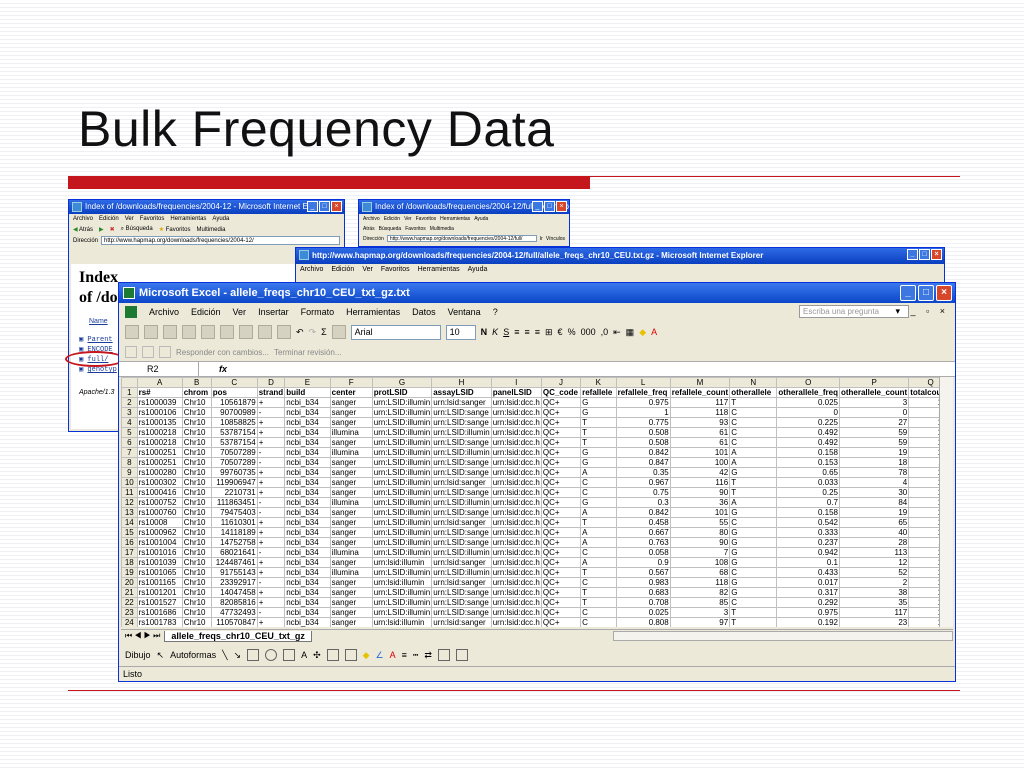 This screenshot has width=1024, height=768. What do you see at coordinates (129, 512) in the screenshot?
I see `row-number: 13` at bounding box center [129, 512].